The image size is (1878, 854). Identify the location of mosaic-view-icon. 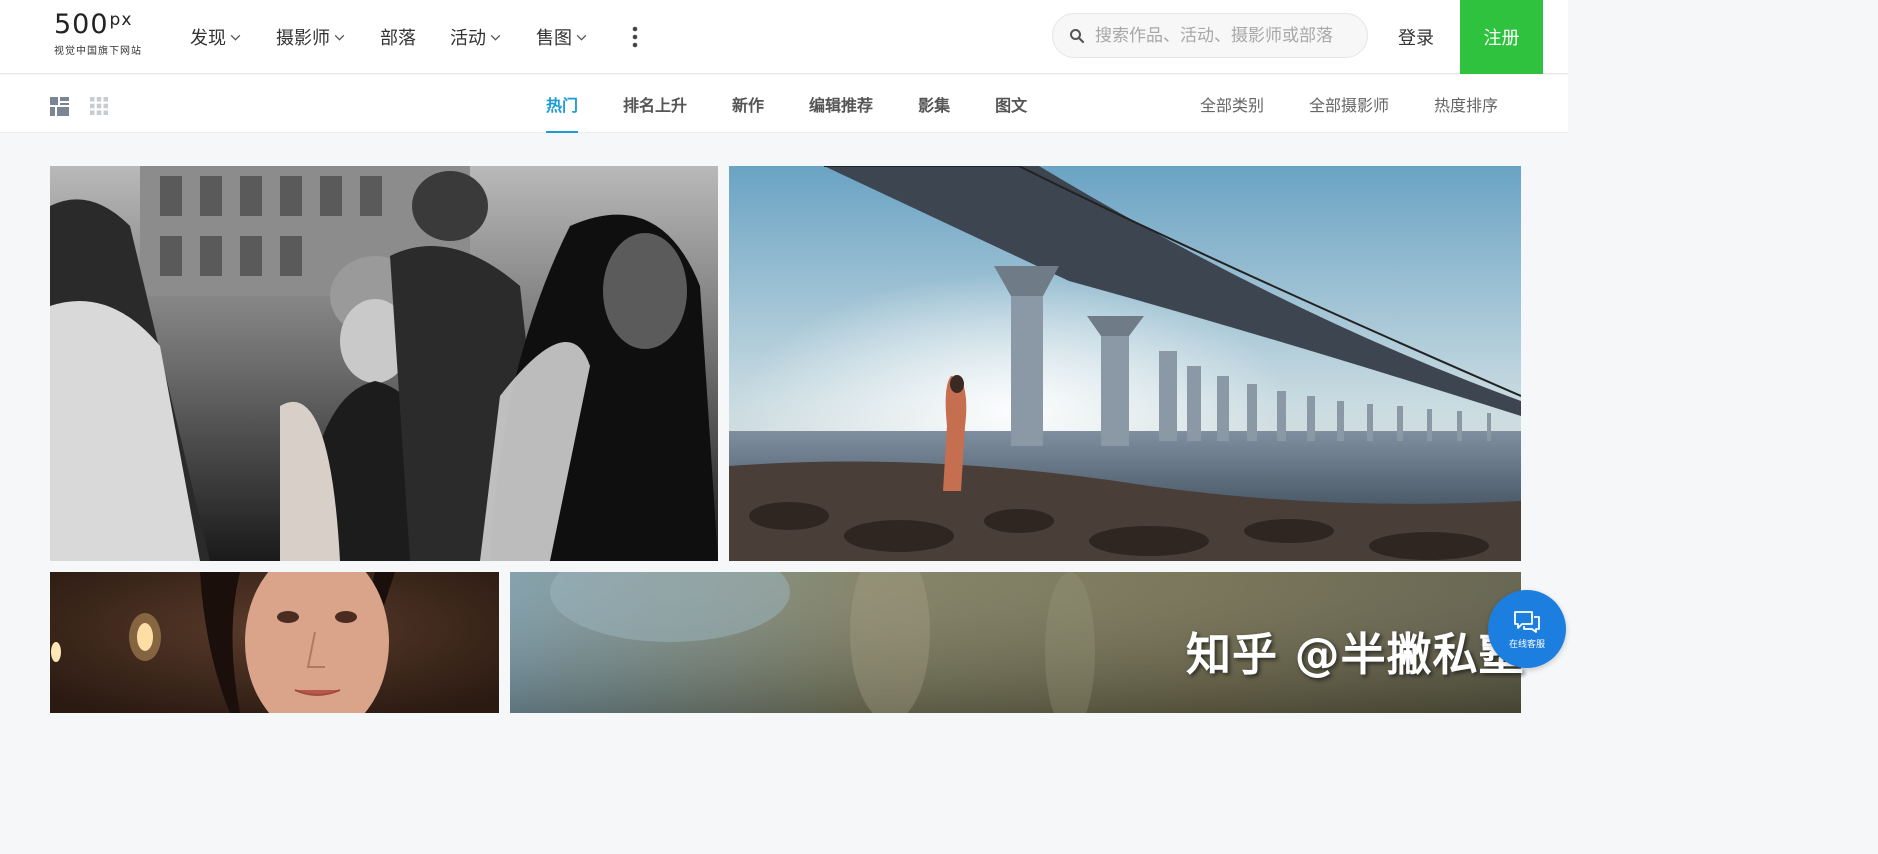
(59, 106).